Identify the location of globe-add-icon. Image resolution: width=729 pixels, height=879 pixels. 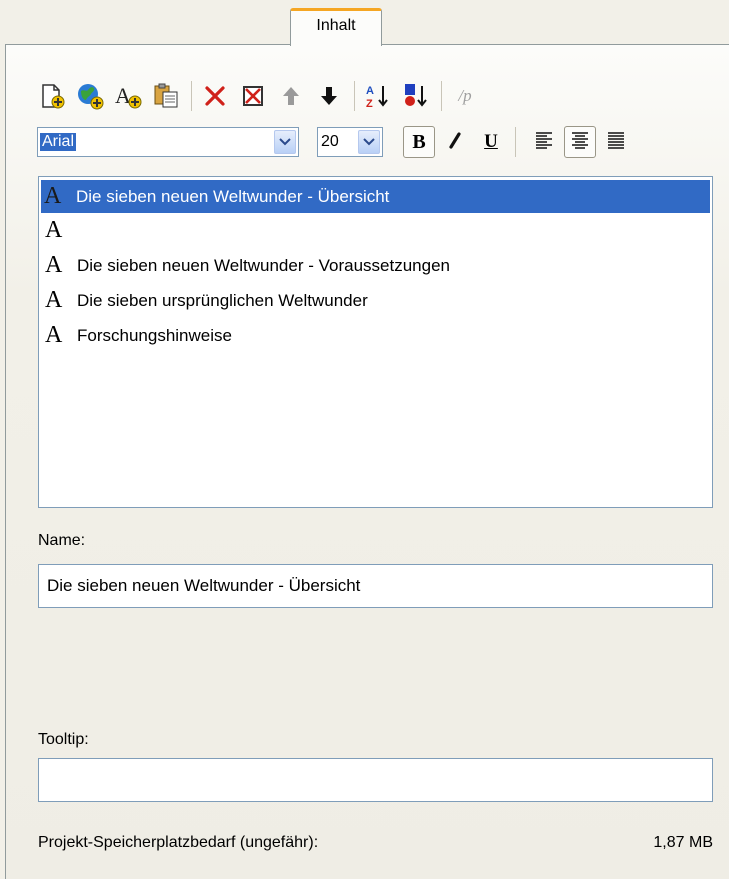
(90, 96).